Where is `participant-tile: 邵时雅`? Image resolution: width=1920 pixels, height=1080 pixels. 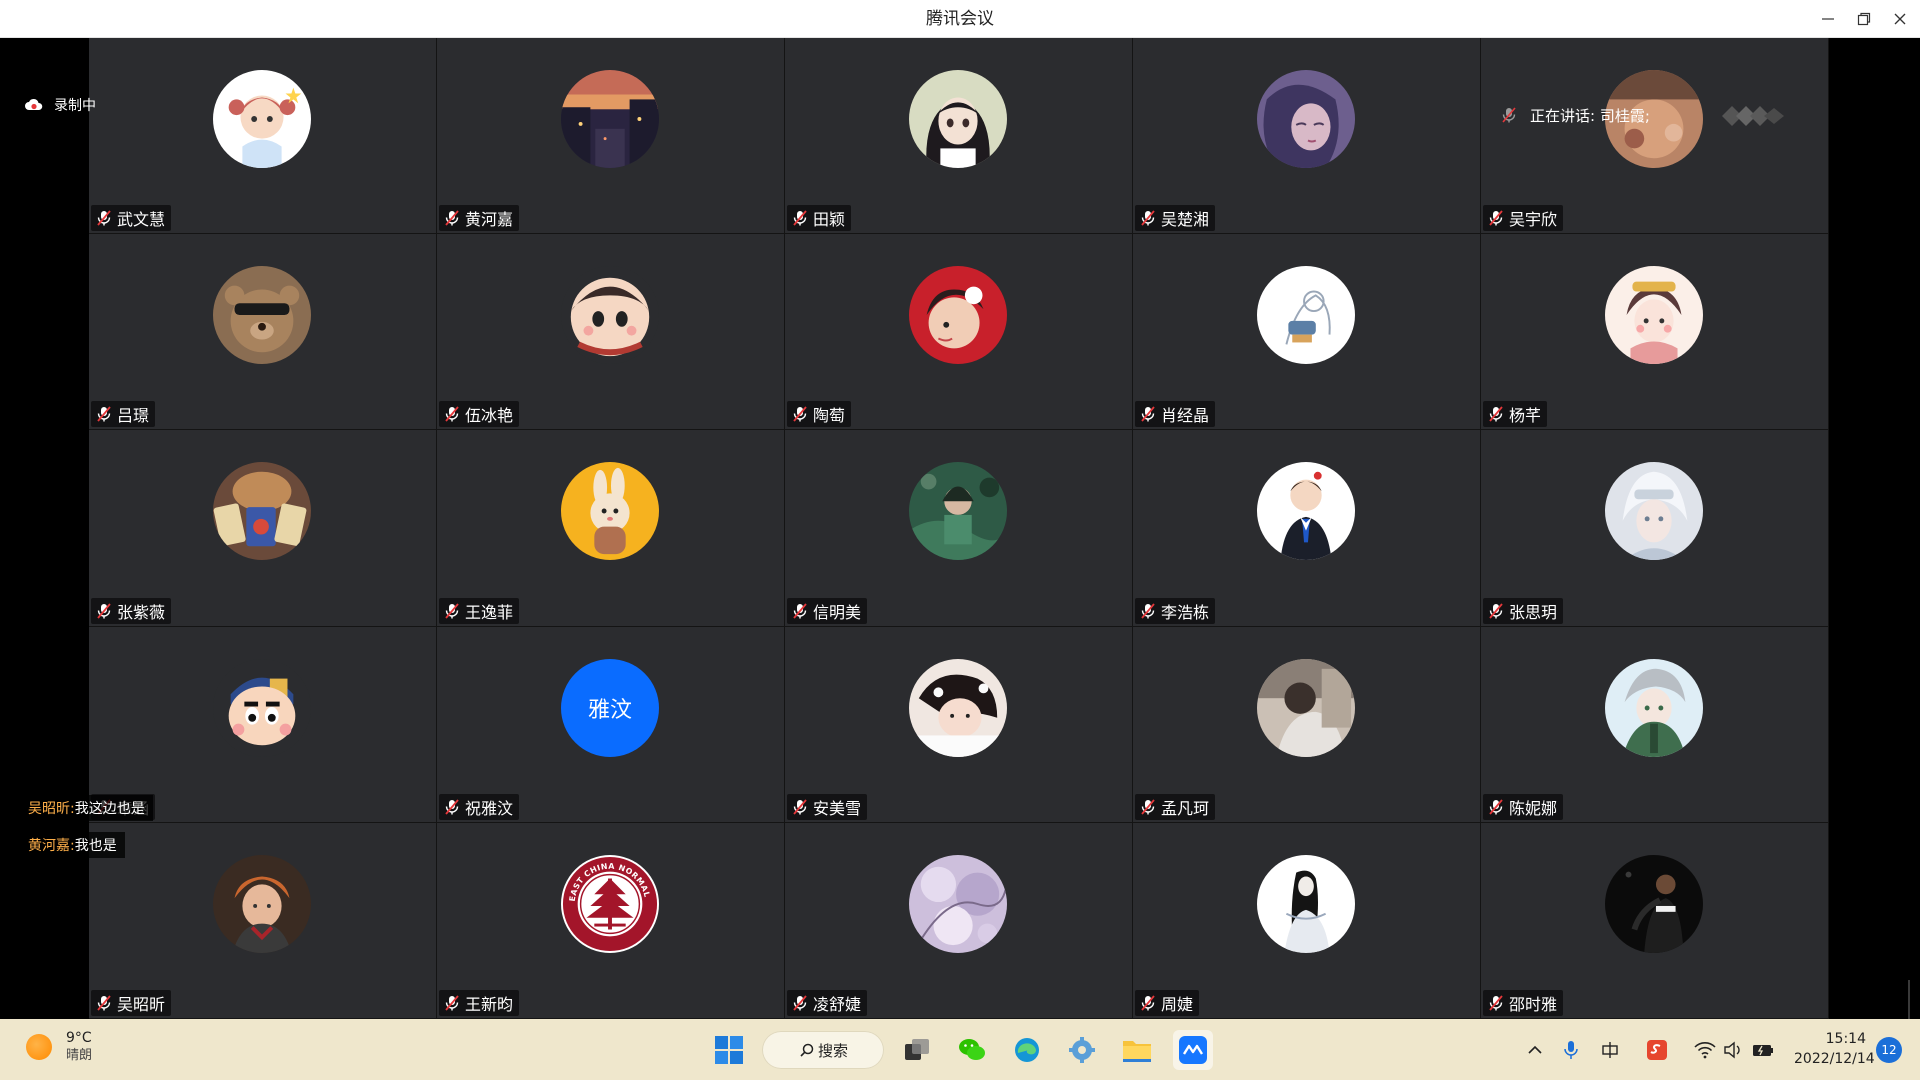 participant-tile: 邵时雅 is located at coordinates (1655, 920).